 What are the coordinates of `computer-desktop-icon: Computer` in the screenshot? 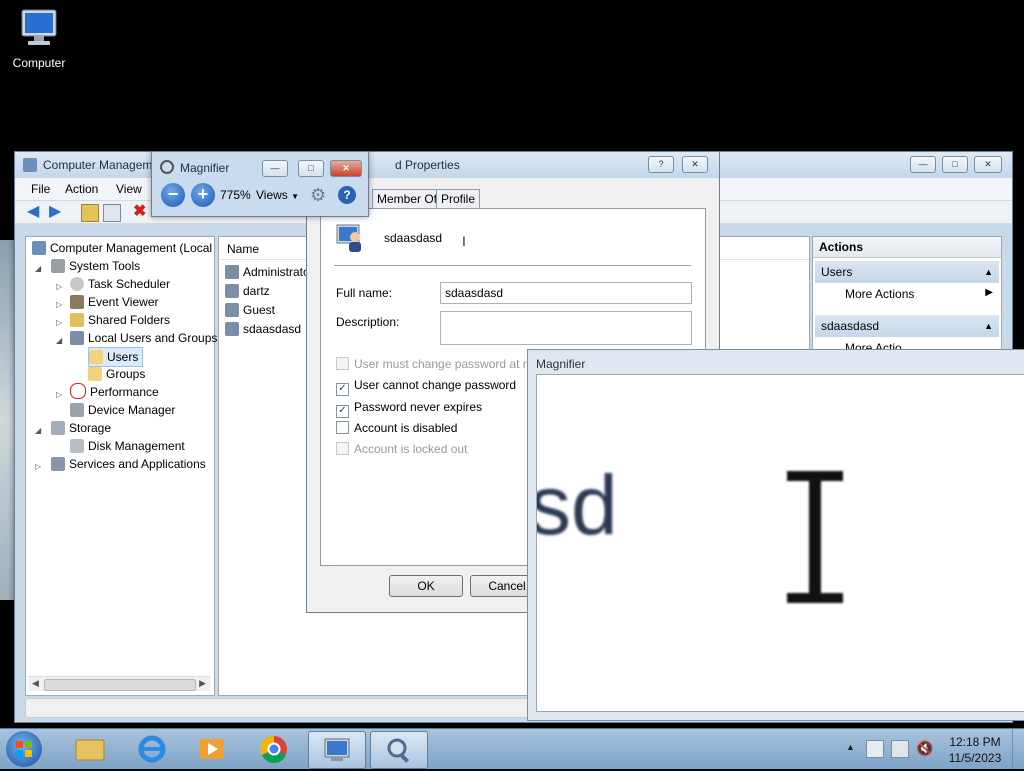 It's located at (39, 39).